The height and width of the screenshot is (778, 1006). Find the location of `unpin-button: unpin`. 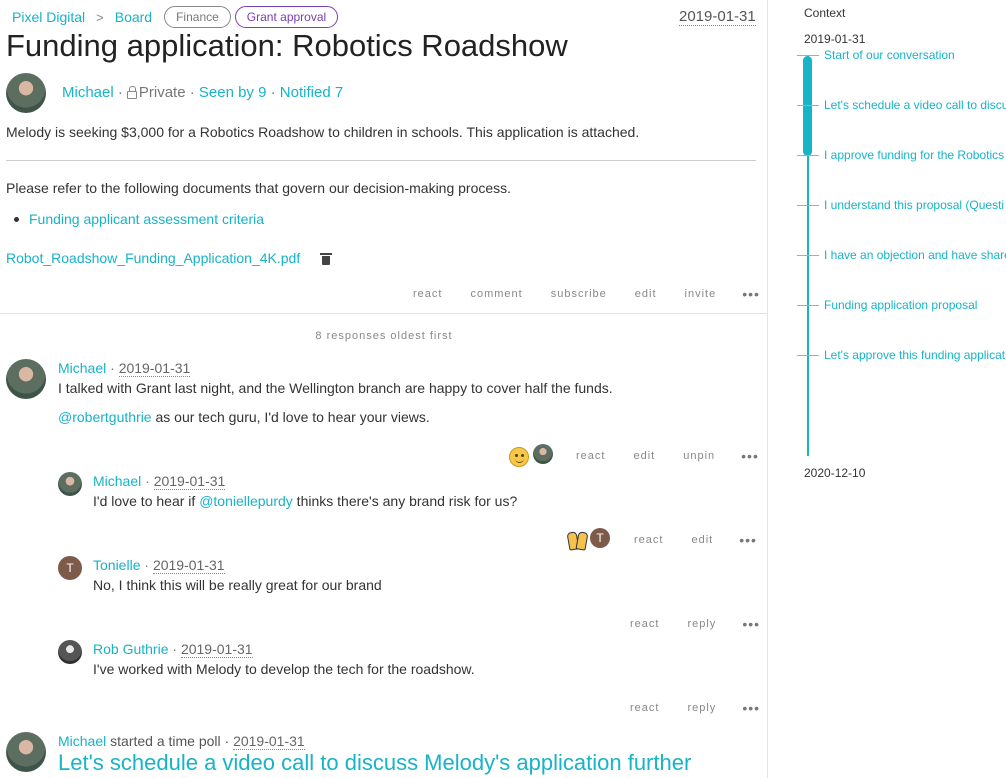

unpin-button: unpin is located at coordinates (699, 456).